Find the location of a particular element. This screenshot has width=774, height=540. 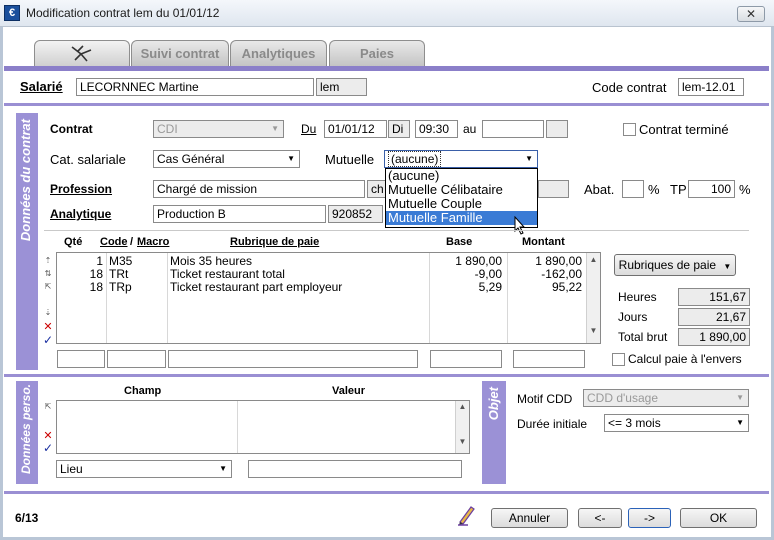

next-button: -> is located at coordinates (649, 518).